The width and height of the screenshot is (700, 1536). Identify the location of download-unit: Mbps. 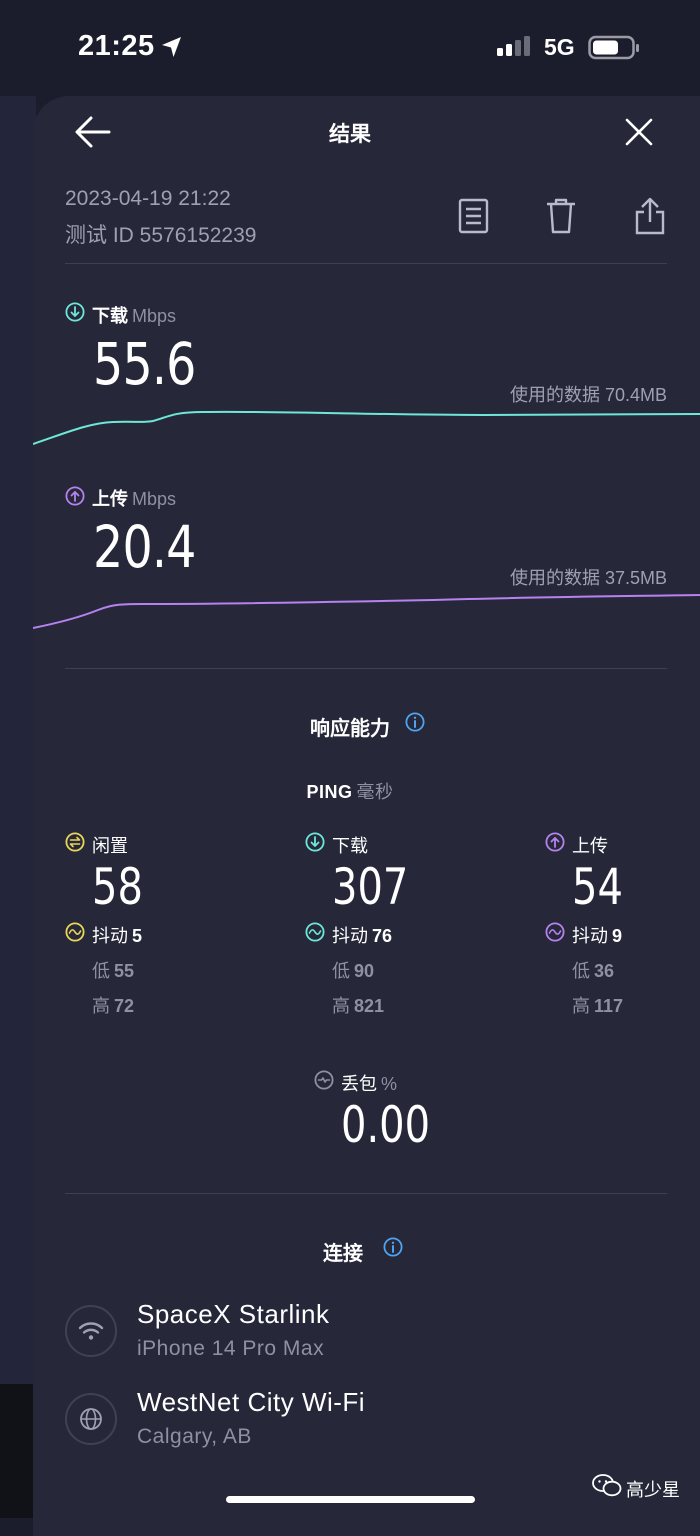
(154, 316).